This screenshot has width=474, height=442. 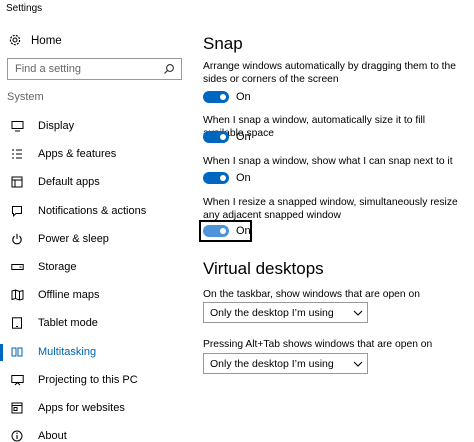 What do you see at coordinates (17, 267) in the screenshot?
I see `storage-icon` at bounding box center [17, 267].